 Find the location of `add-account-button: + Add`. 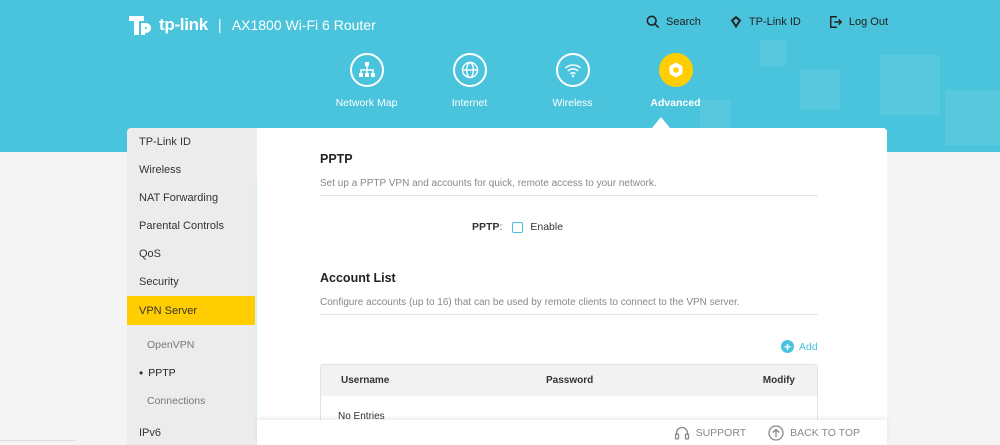

add-account-button: + Add is located at coordinates (799, 346).